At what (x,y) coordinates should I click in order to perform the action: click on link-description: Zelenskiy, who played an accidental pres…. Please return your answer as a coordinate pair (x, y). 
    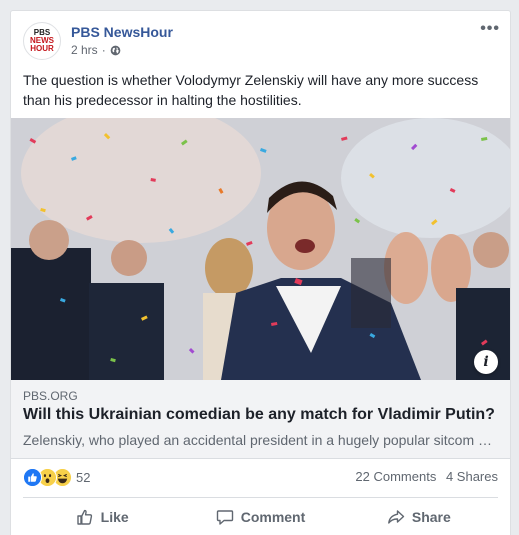
    Looking at the image, I should click on (257, 440).